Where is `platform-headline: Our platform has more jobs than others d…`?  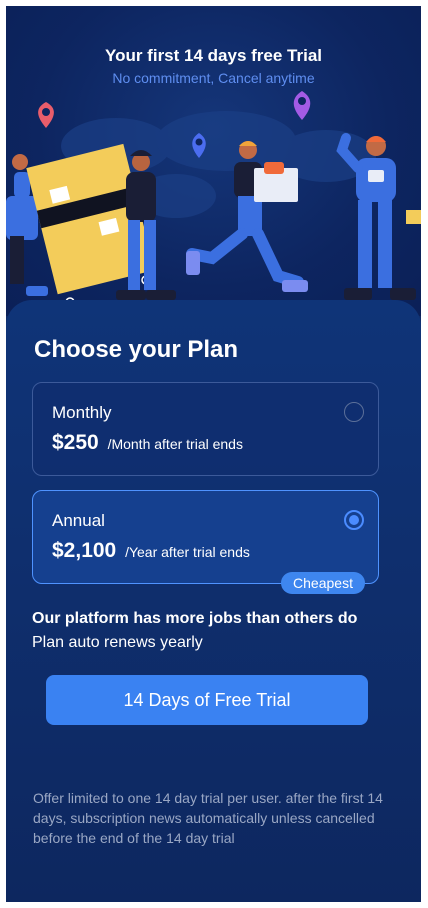 platform-headline: Our platform has more jobs than others d… is located at coordinates (195, 618).